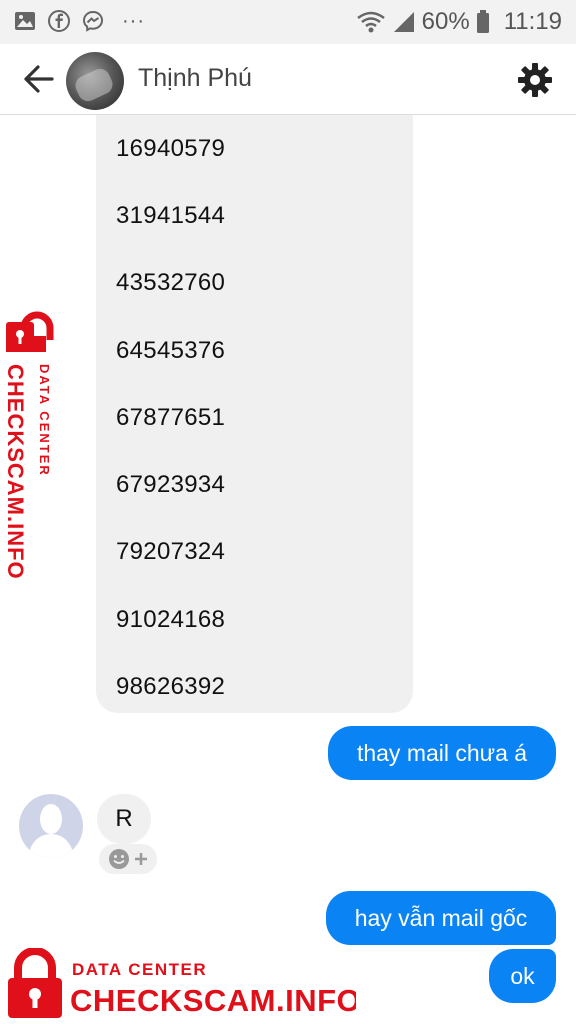 The image size is (576, 1024). What do you see at coordinates (59, 21) in the screenshot?
I see `facebook-icon` at bounding box center [59, 21].